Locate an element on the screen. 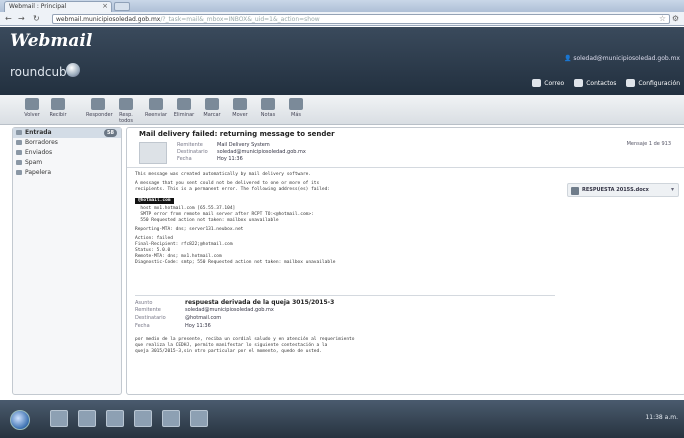 This screenshot has width=684, height=438. folder-move-icon is located at coordinates (240, 104).